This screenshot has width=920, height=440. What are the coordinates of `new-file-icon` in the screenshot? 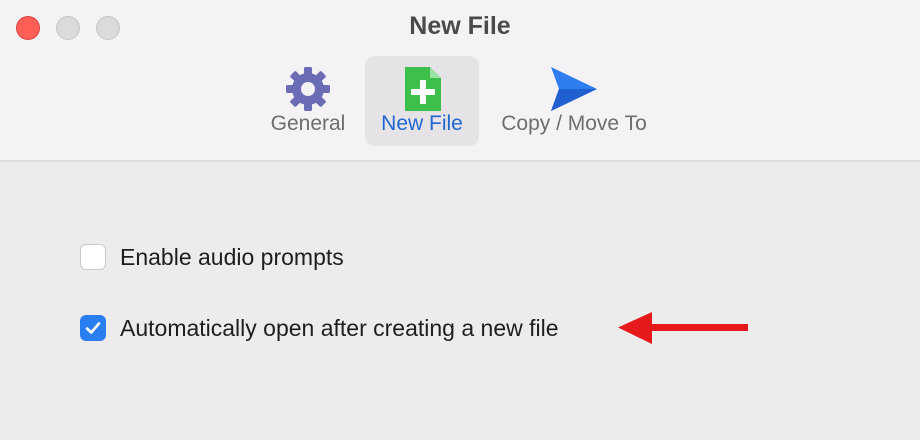 It's located at (423, 89).